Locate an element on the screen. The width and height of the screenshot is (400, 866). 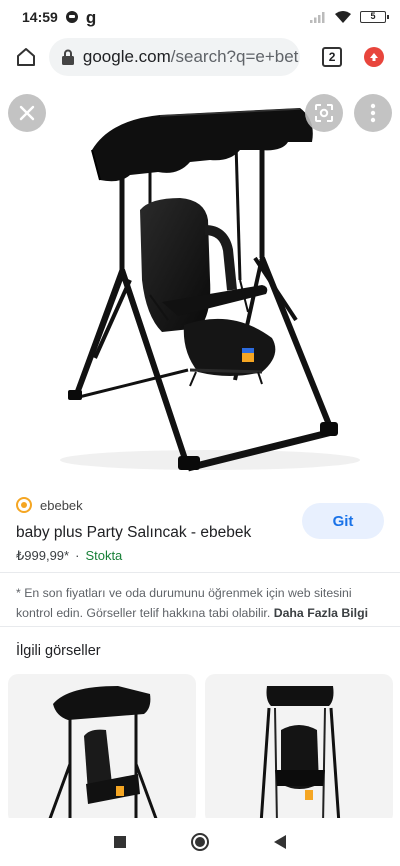
ebebek-logo-icon is located at coordinates (24, 505).